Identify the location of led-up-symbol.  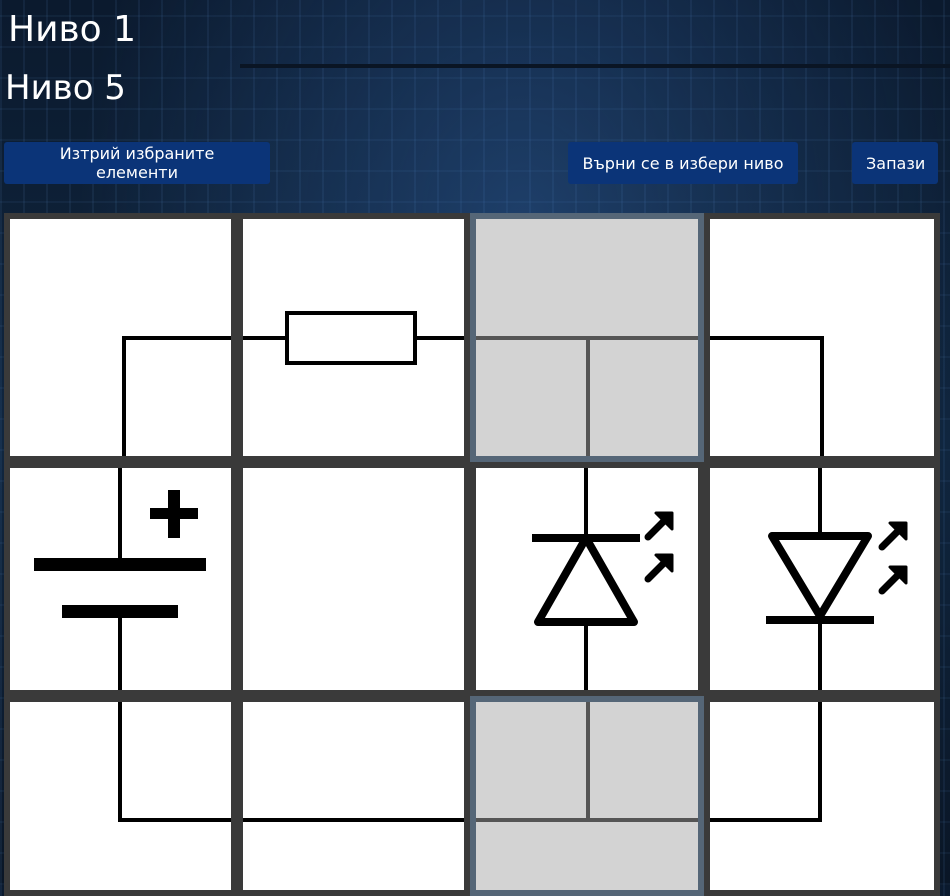
(603, 579).